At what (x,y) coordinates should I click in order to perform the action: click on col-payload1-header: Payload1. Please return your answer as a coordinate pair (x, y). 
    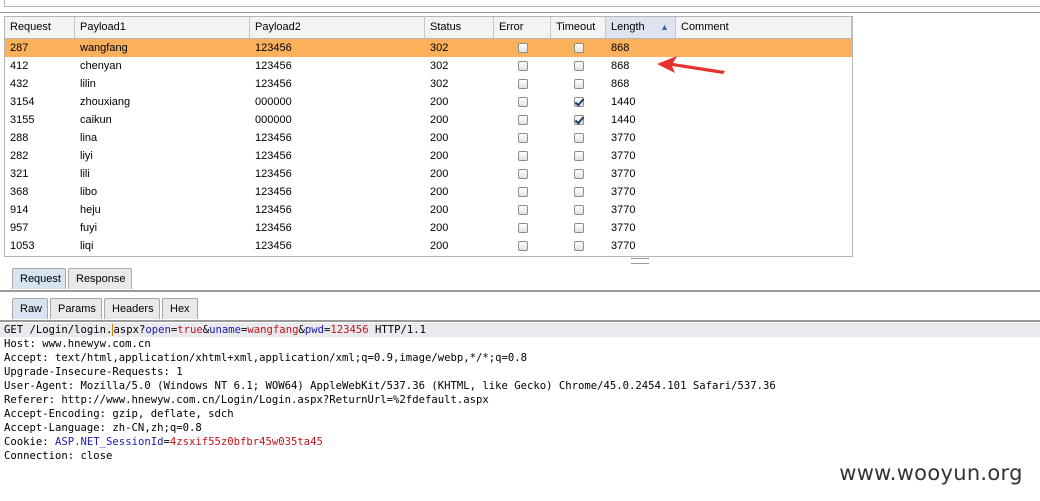
    Looking at the image, I should click on (162, 27).